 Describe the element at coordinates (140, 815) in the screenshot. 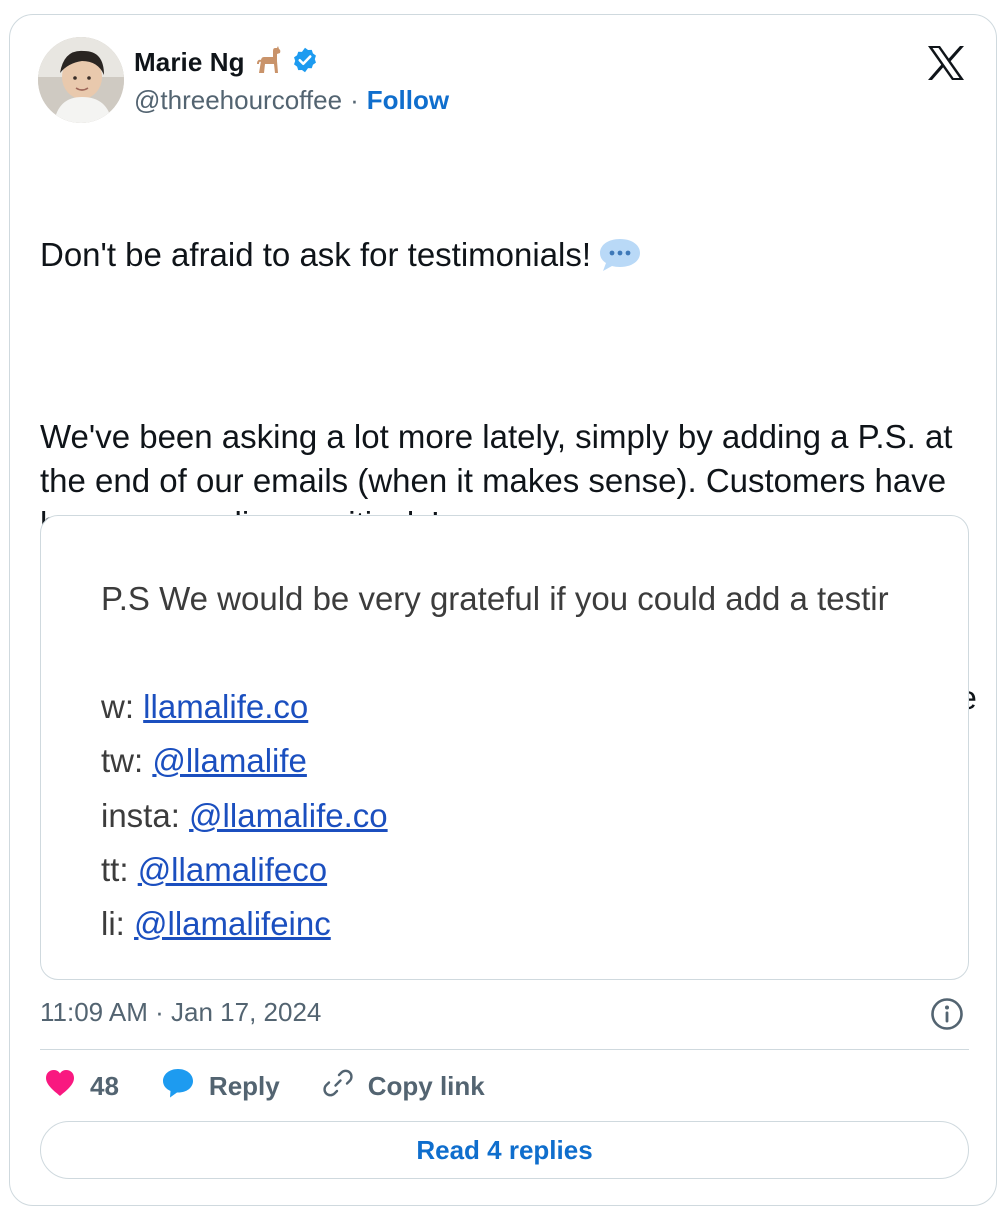

I see `contact-label: insta:` at that location.